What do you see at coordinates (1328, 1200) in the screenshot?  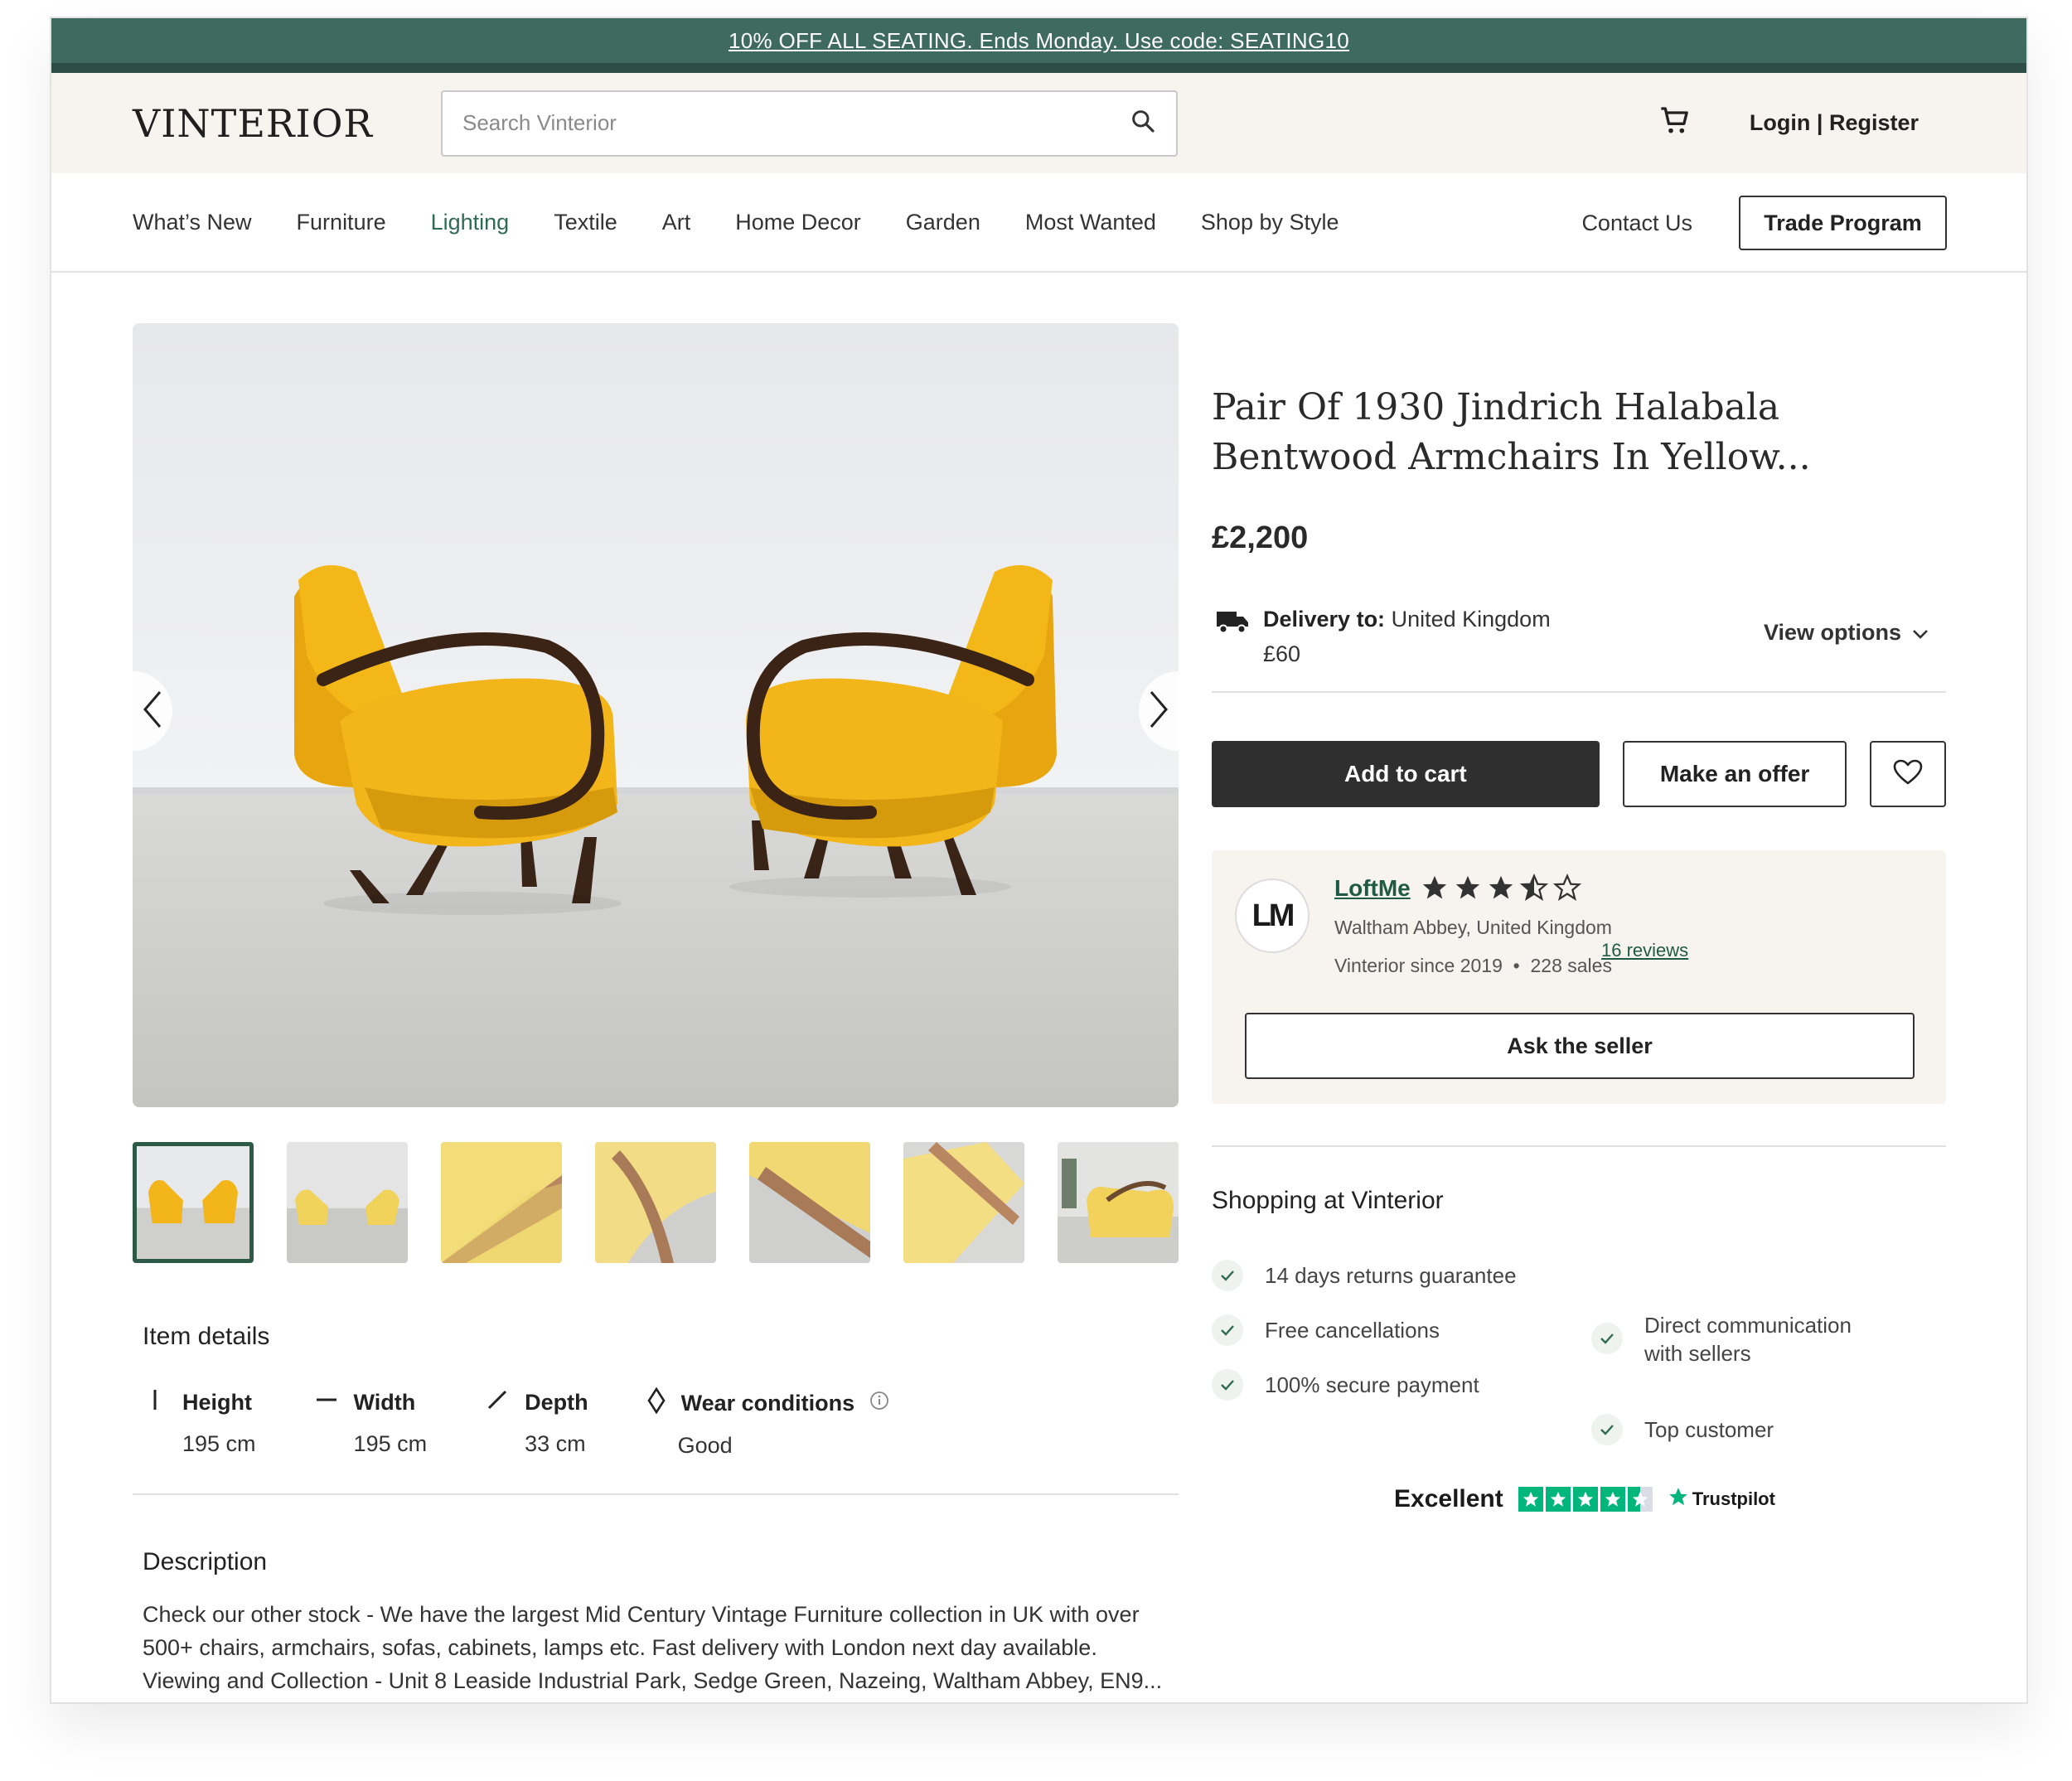 I see `shopping-title: Shopping at Vinterior` at bounding box center [1328, 1200].